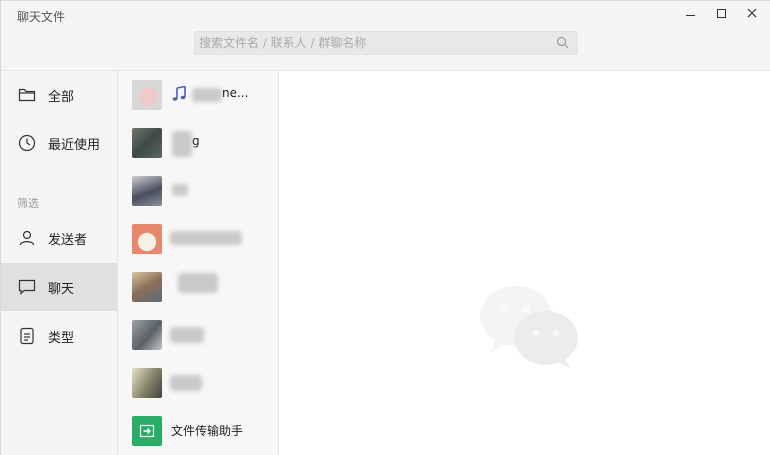  What do you see at coordinates (27, 287) in the screenshot?
I see `chat-bubble-icon` at bounding box center [27, 287].